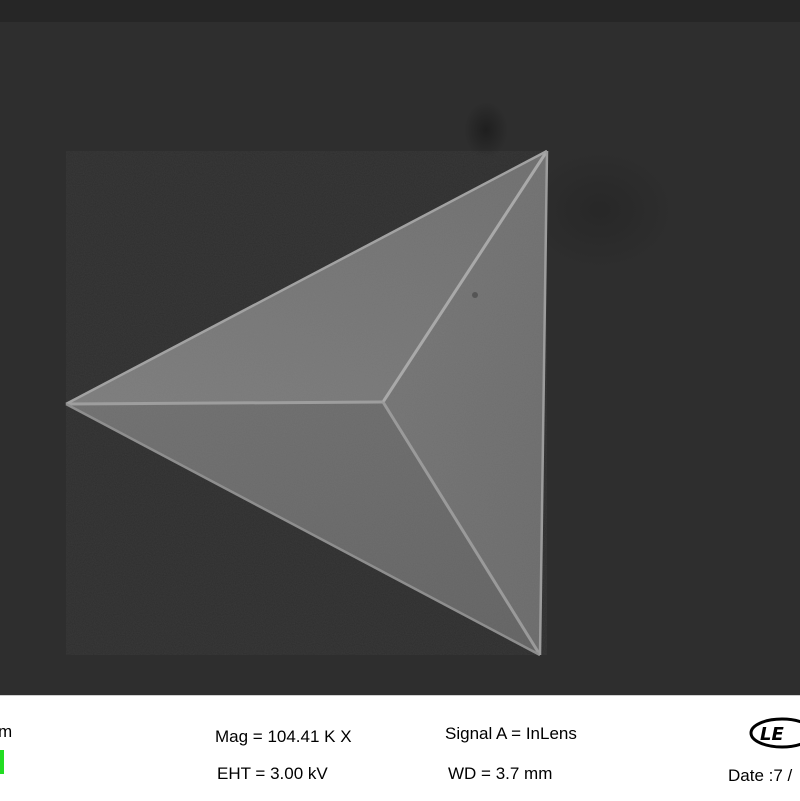 This screenshot has height=801, width=800. I want to click on surface-defect, so click(475, 295).